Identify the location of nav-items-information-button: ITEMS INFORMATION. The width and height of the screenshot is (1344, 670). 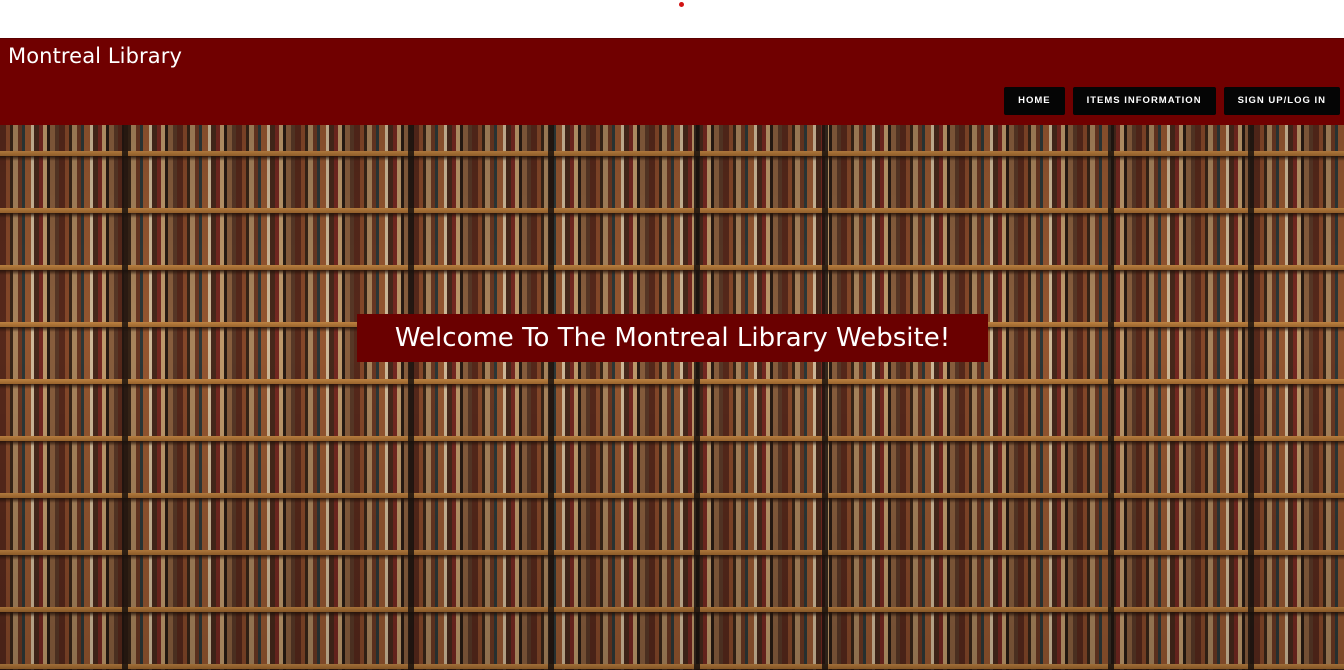
(1144, 101).